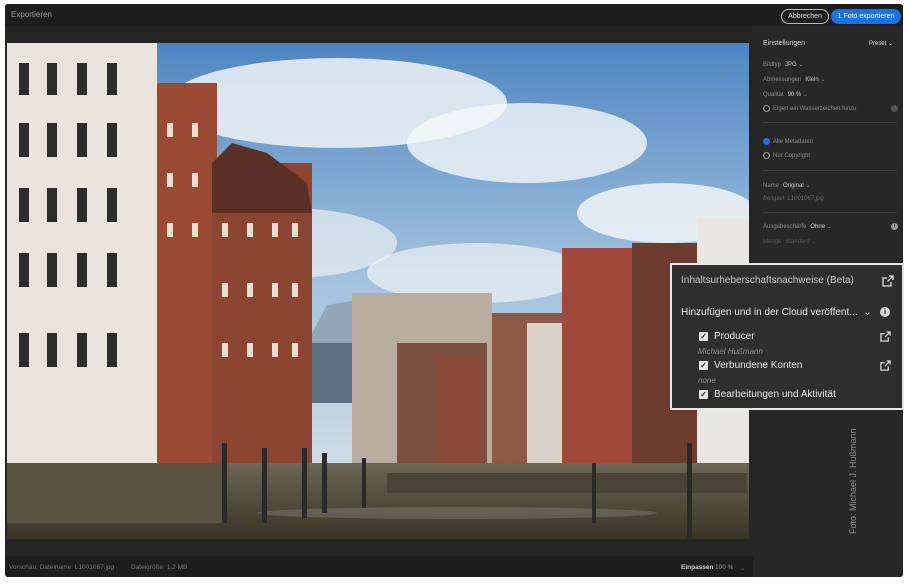 The image size is (909, 584). Describe the element at coordinates (805, 16) in the screenshot. I see `cancel-button: Abbrechen` at that location.